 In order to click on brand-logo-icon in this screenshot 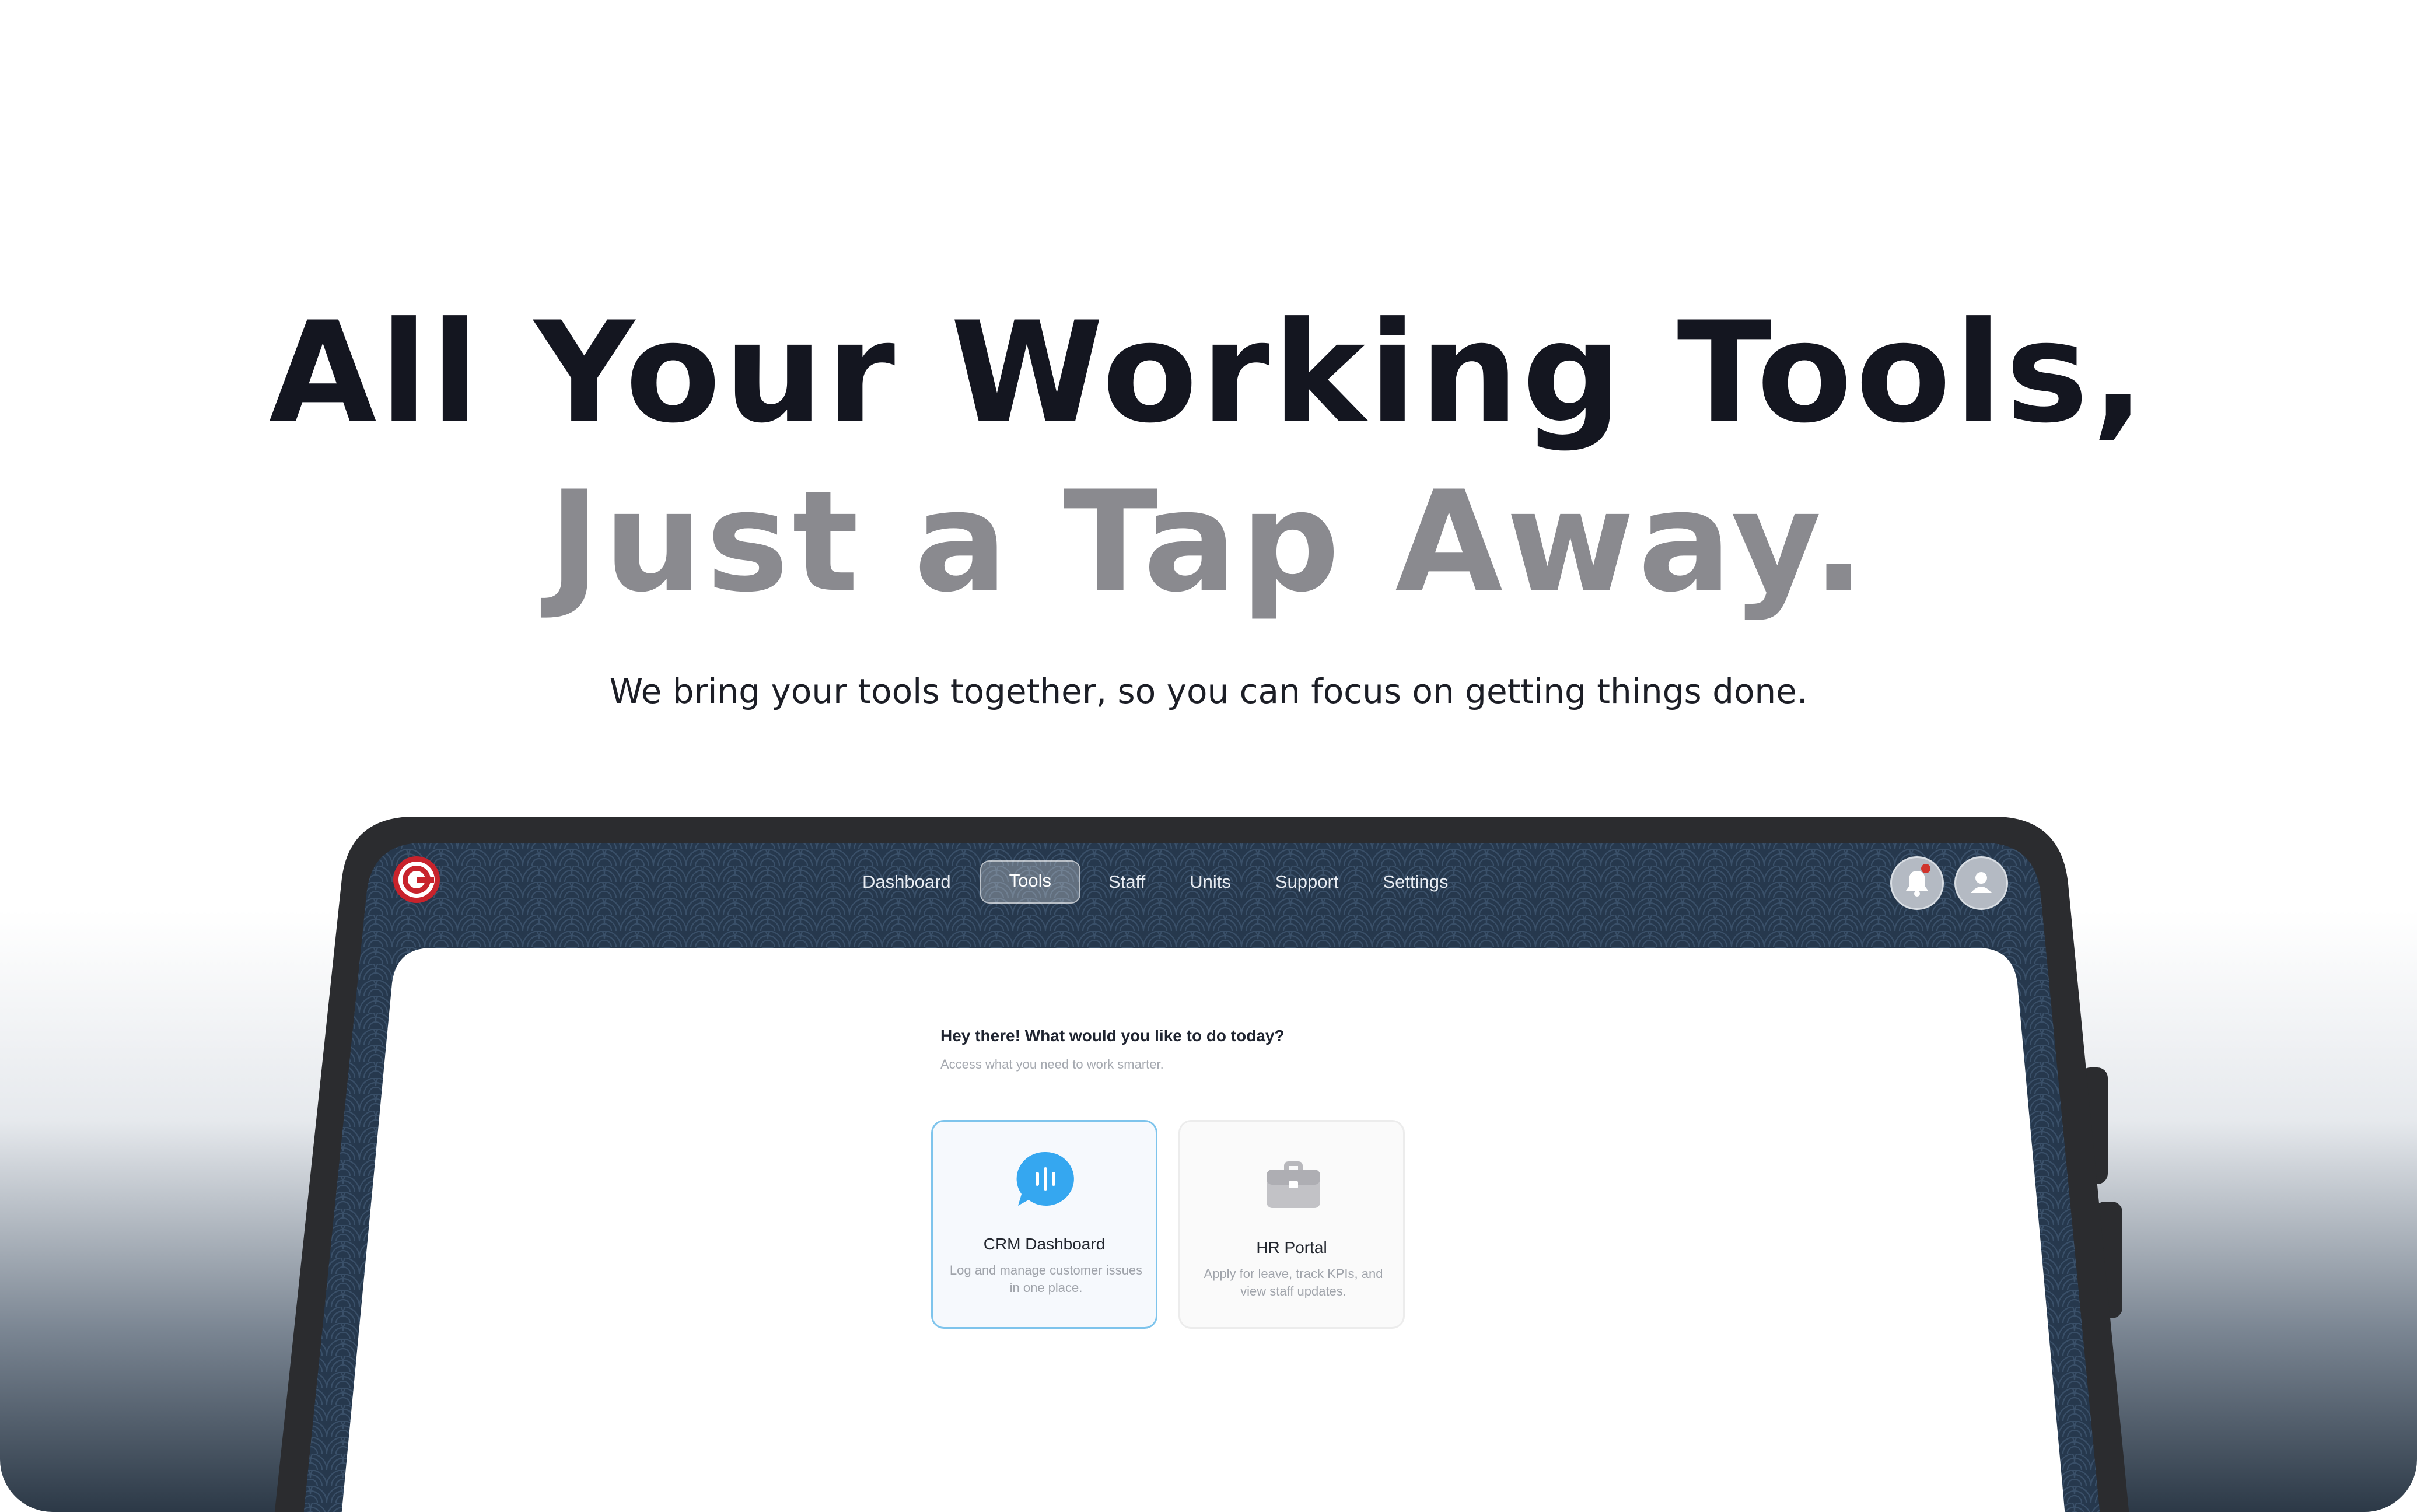, I will do `click(416, 879)`.